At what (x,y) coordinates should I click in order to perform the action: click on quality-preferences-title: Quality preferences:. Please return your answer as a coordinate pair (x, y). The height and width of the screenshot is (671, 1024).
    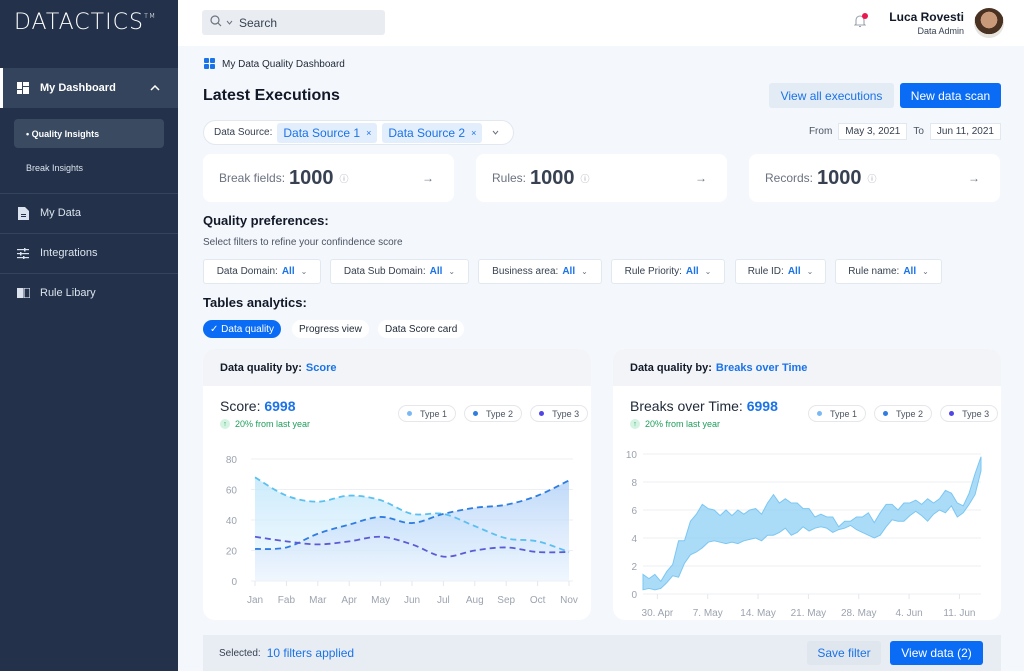
    Looking at the image, I should click on (266, 220).